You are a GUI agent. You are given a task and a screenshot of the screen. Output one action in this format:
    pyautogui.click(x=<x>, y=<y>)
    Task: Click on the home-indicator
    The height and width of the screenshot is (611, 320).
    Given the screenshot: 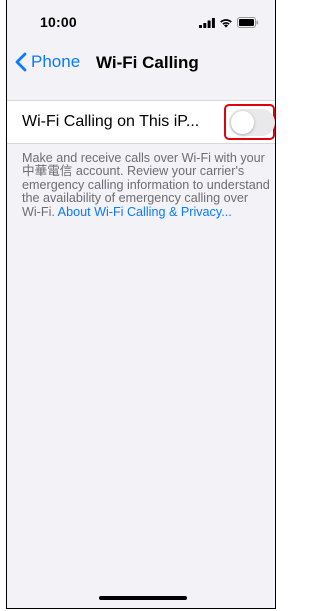 What is the action you would take?
    pyautogui.click(x=143, y=598)
    